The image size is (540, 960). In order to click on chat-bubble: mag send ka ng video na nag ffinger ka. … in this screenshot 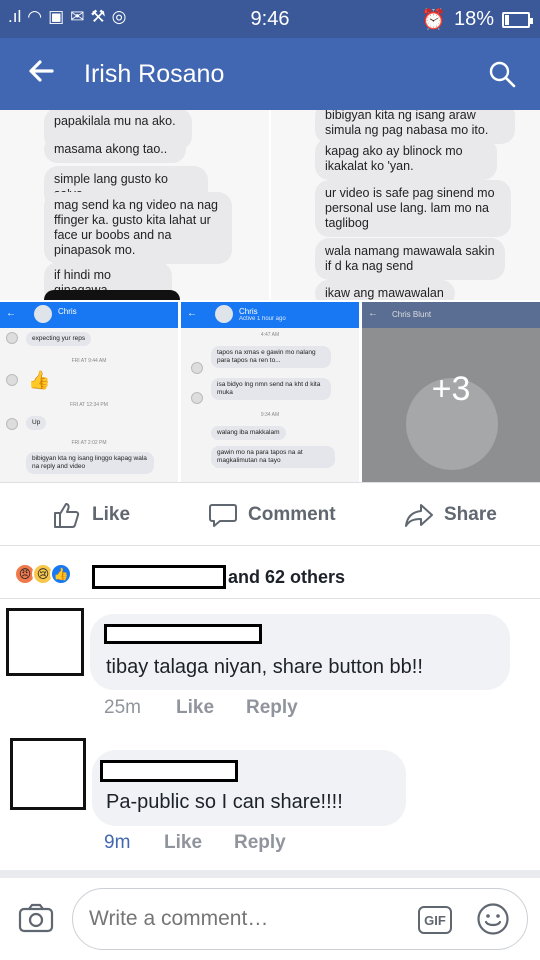, I will do `click(138, 228)`.